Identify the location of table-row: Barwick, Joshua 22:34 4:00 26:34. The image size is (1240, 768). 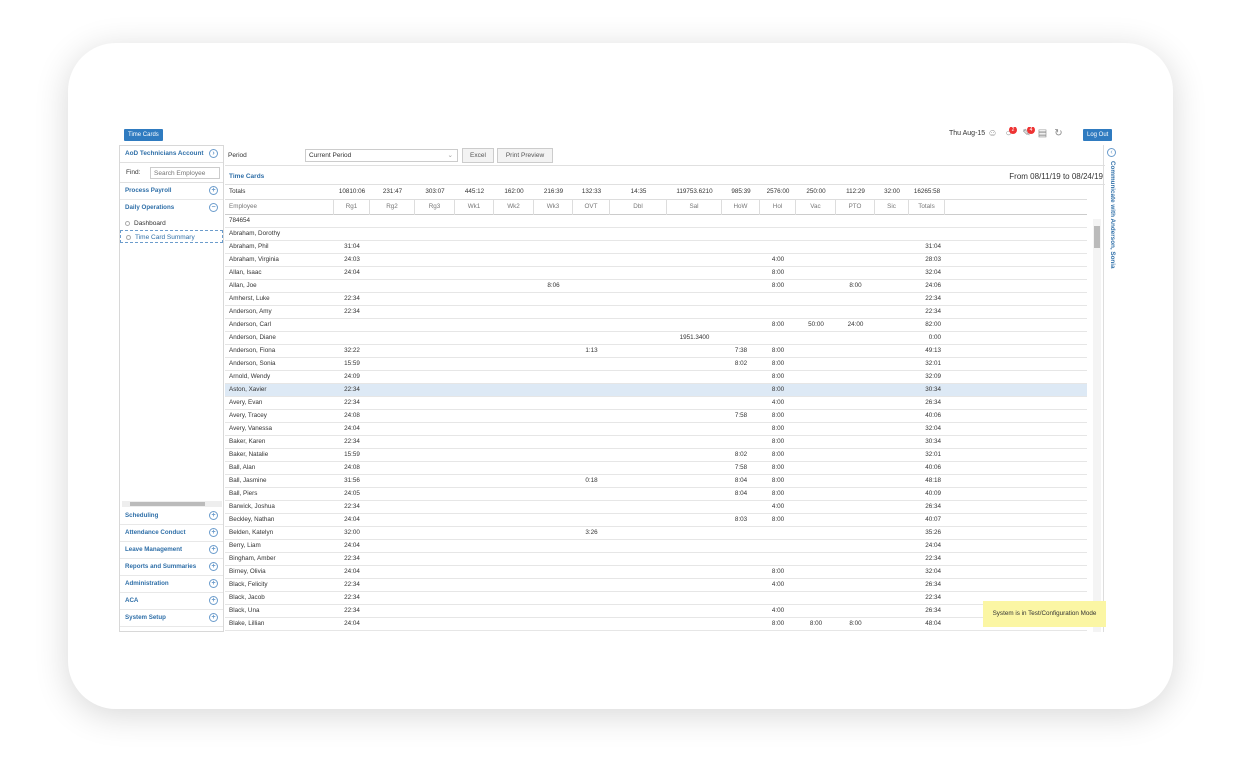
(656, 507).